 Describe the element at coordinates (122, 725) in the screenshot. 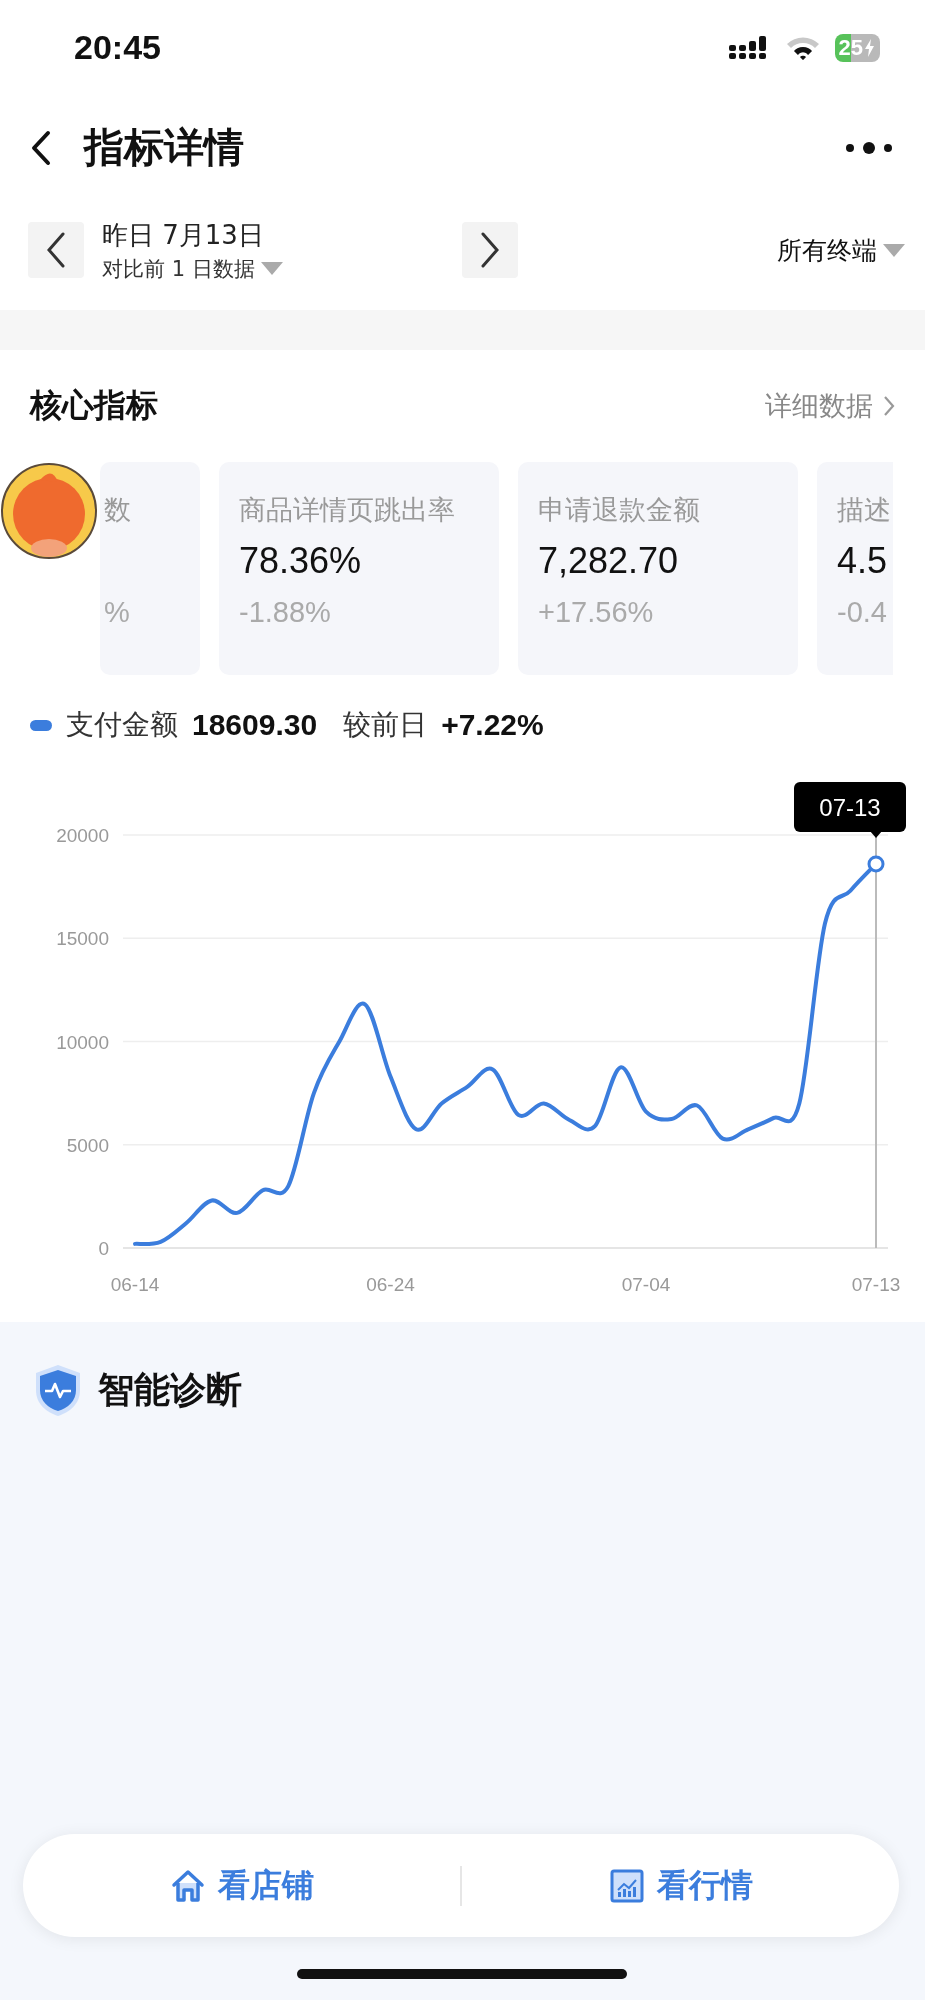

I see `legend-label: 支付金额` at that location.